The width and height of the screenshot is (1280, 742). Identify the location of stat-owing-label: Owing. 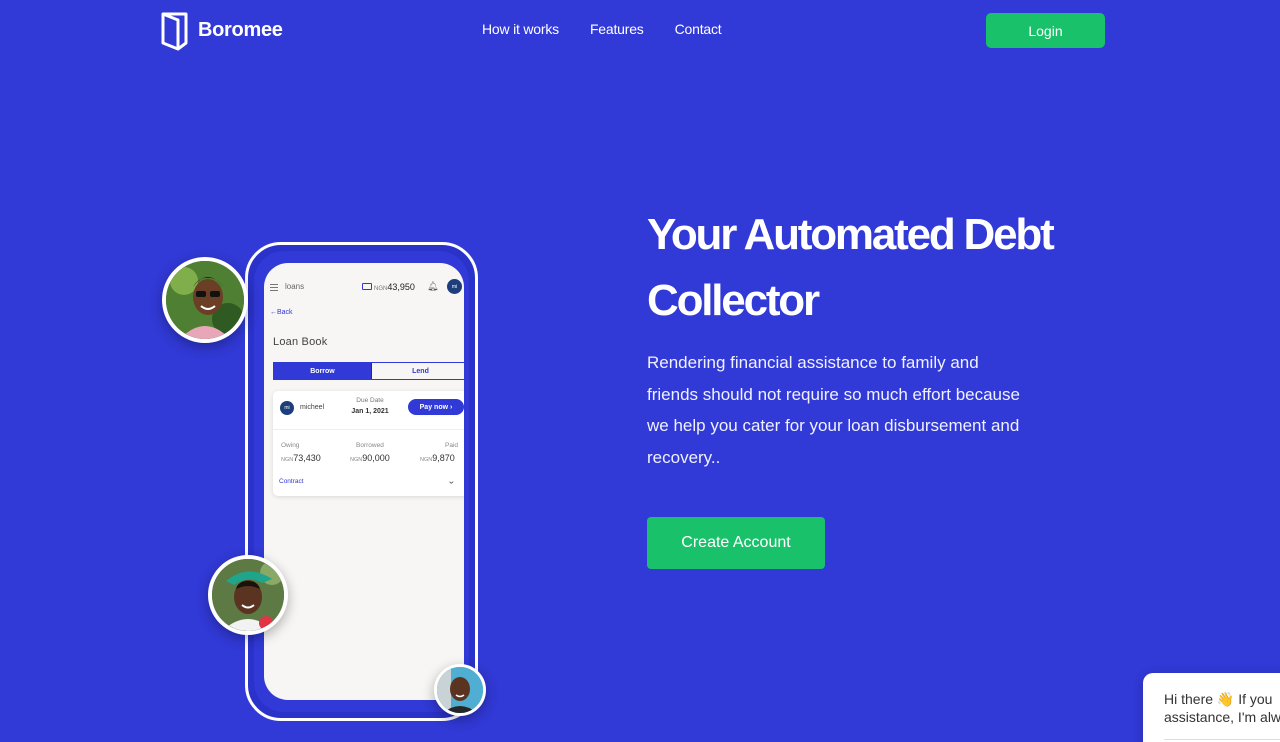
(290, 445).